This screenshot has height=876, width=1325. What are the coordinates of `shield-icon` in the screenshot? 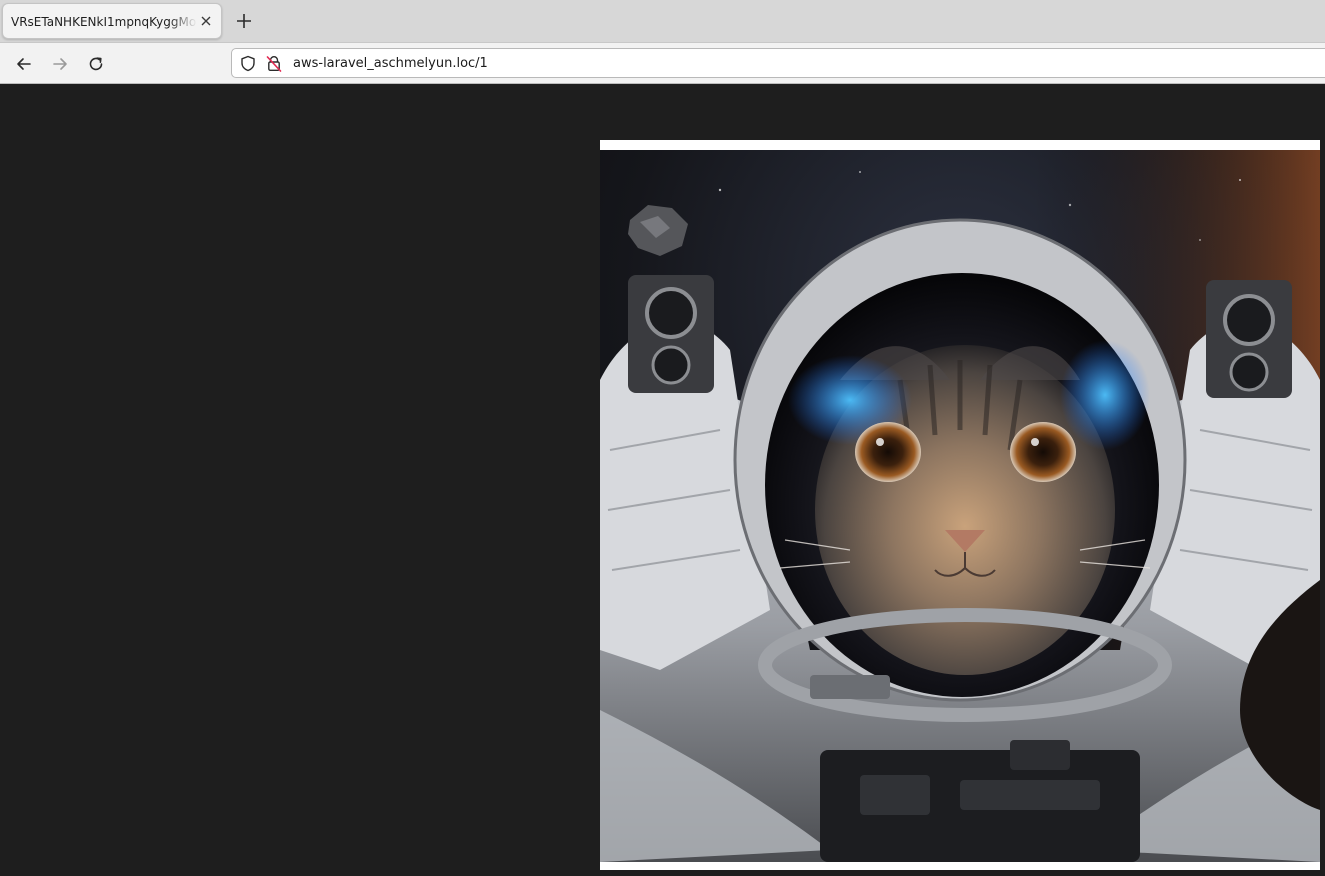 It's located at (248, 63).